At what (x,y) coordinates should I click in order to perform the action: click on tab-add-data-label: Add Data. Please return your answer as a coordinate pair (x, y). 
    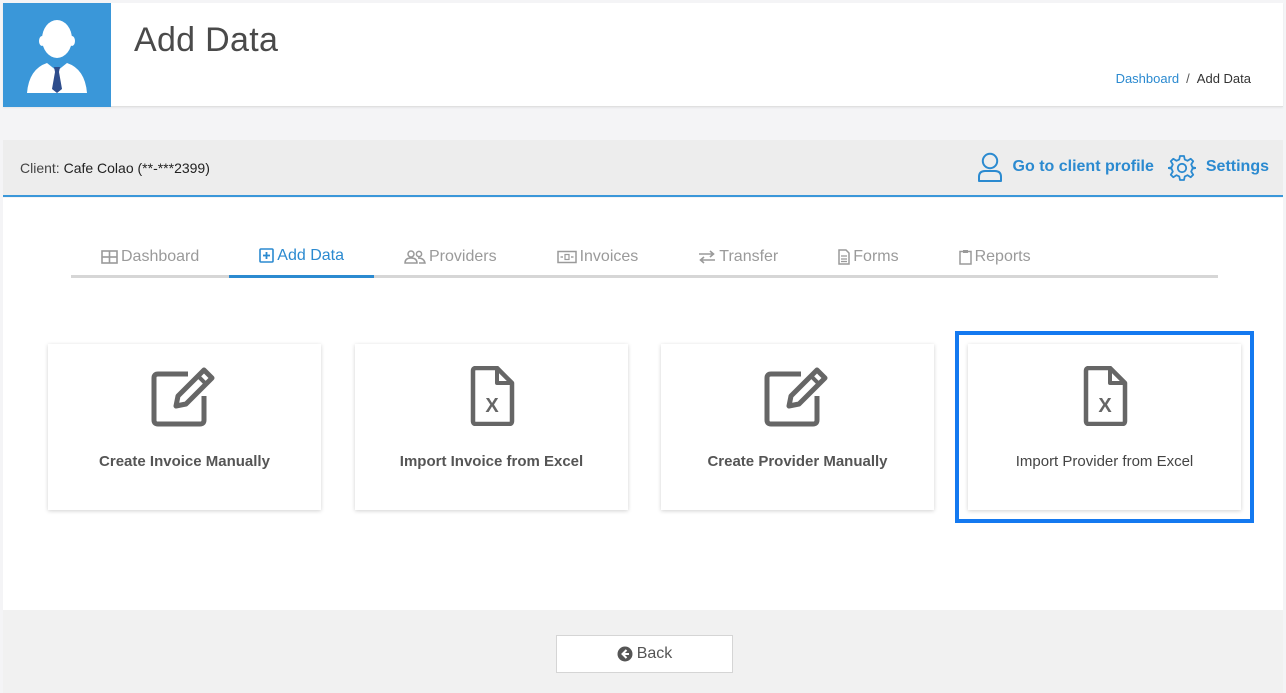
    Looking at the image, I should click on (310, 255).